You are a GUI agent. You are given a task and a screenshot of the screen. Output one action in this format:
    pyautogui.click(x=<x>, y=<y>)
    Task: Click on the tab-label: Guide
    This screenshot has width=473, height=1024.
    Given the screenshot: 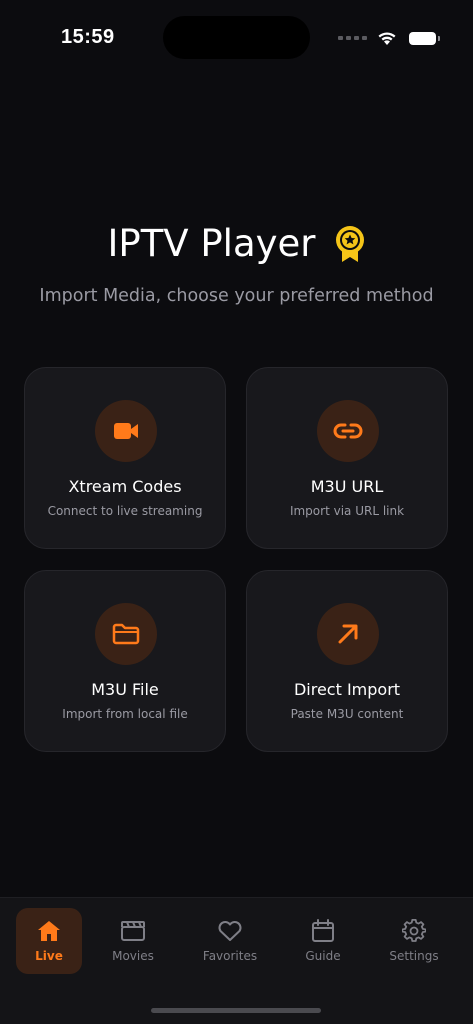 What is the action you would take?
    pyautogui.click(x=323, y=956)
    